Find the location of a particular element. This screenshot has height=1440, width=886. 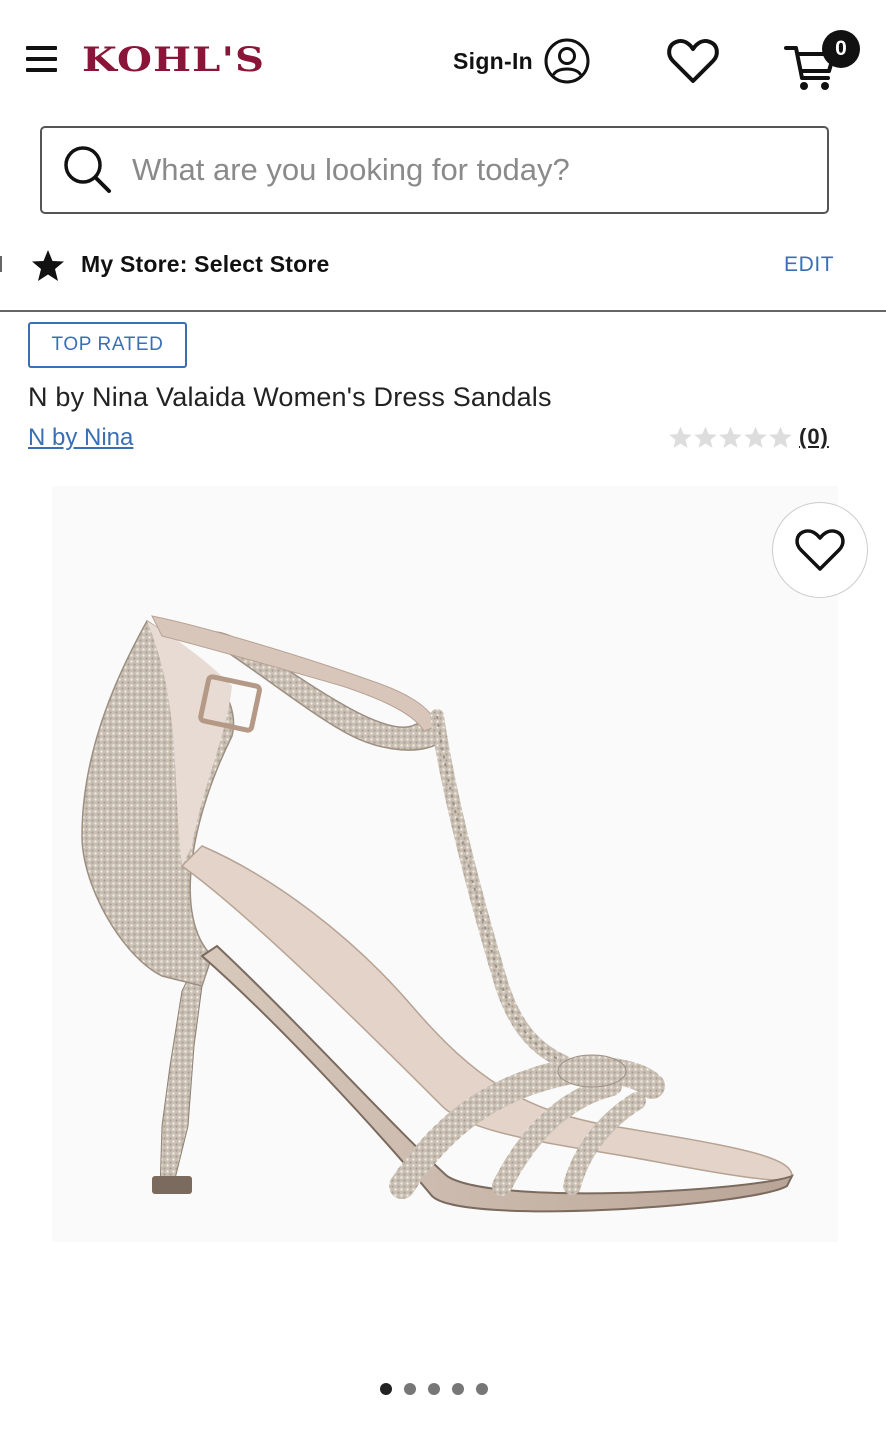

rating-stars is located at coordinates (730, 437).